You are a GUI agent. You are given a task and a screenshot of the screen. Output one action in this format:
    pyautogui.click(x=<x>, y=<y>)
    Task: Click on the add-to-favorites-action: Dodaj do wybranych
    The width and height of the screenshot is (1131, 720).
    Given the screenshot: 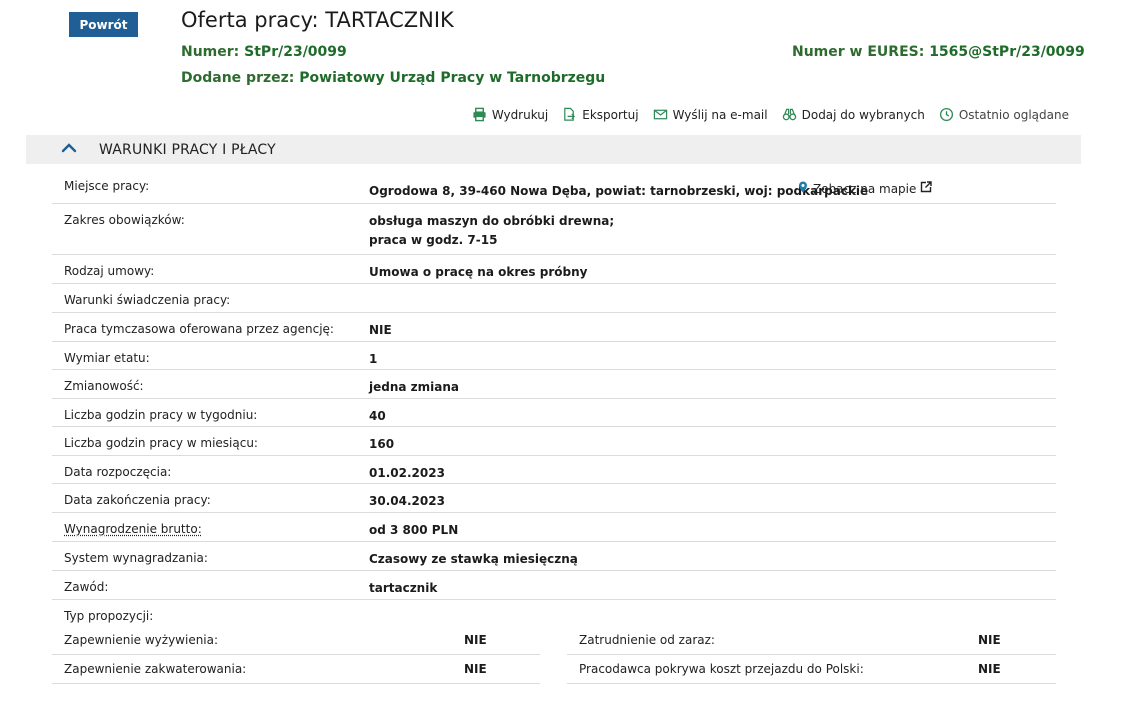 What is the action you would take?
    pyautogui.click(x=853, y=114)
    